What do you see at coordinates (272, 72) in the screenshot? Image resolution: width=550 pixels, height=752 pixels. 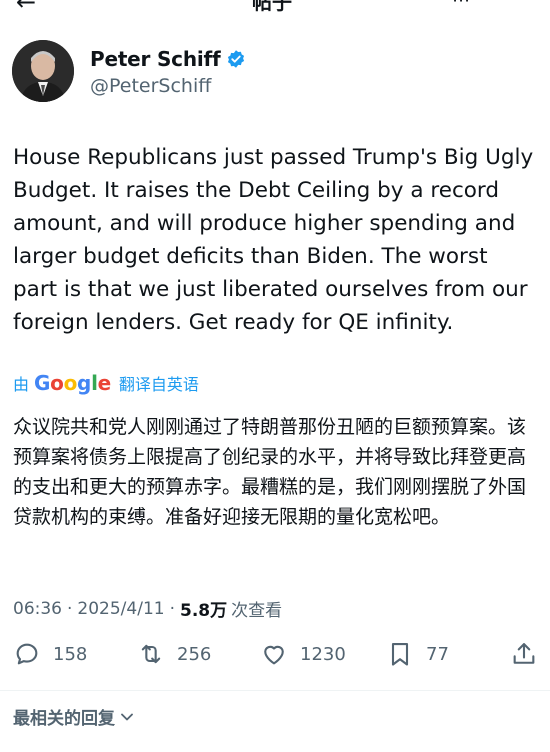 I see `author-block: Peter Schiff @PeterSchiff` at bounding box center [272, 72].